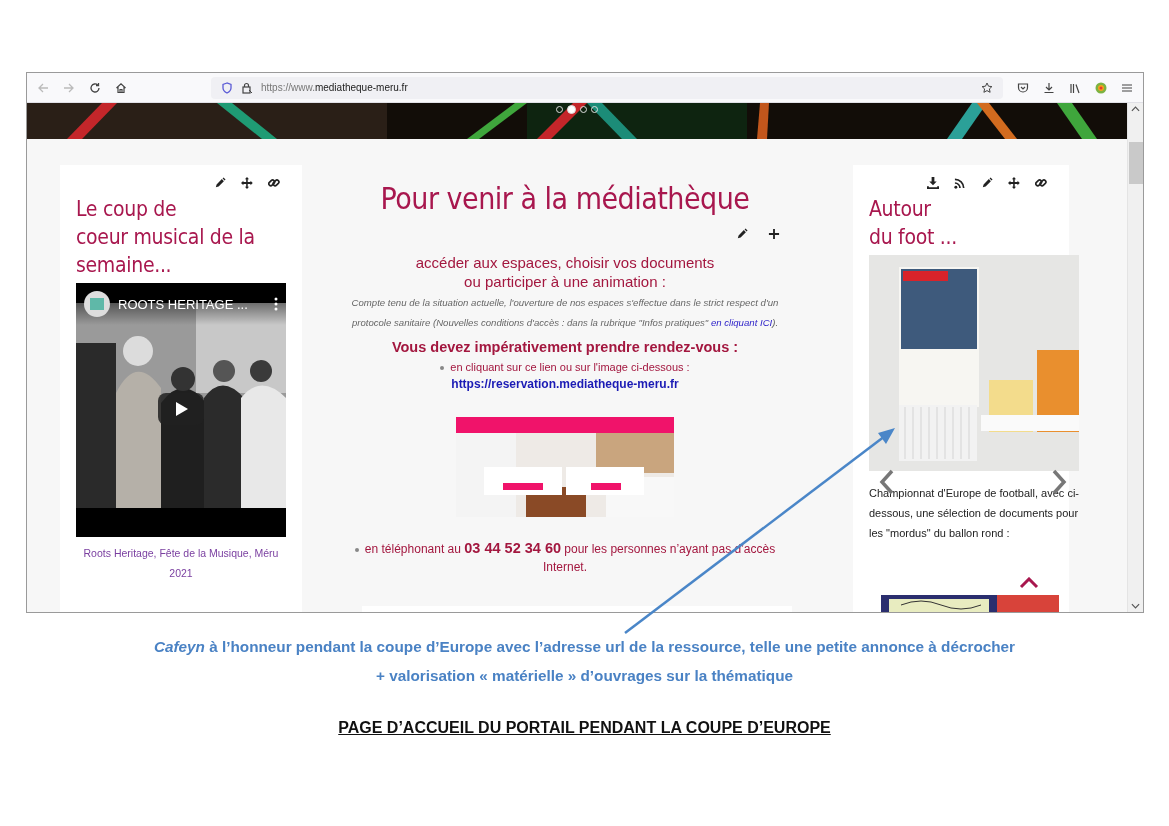  What do you see at coordinates (774, 234) in the screenshot?
I see `plus-icon` at bounding box center [774, 234].